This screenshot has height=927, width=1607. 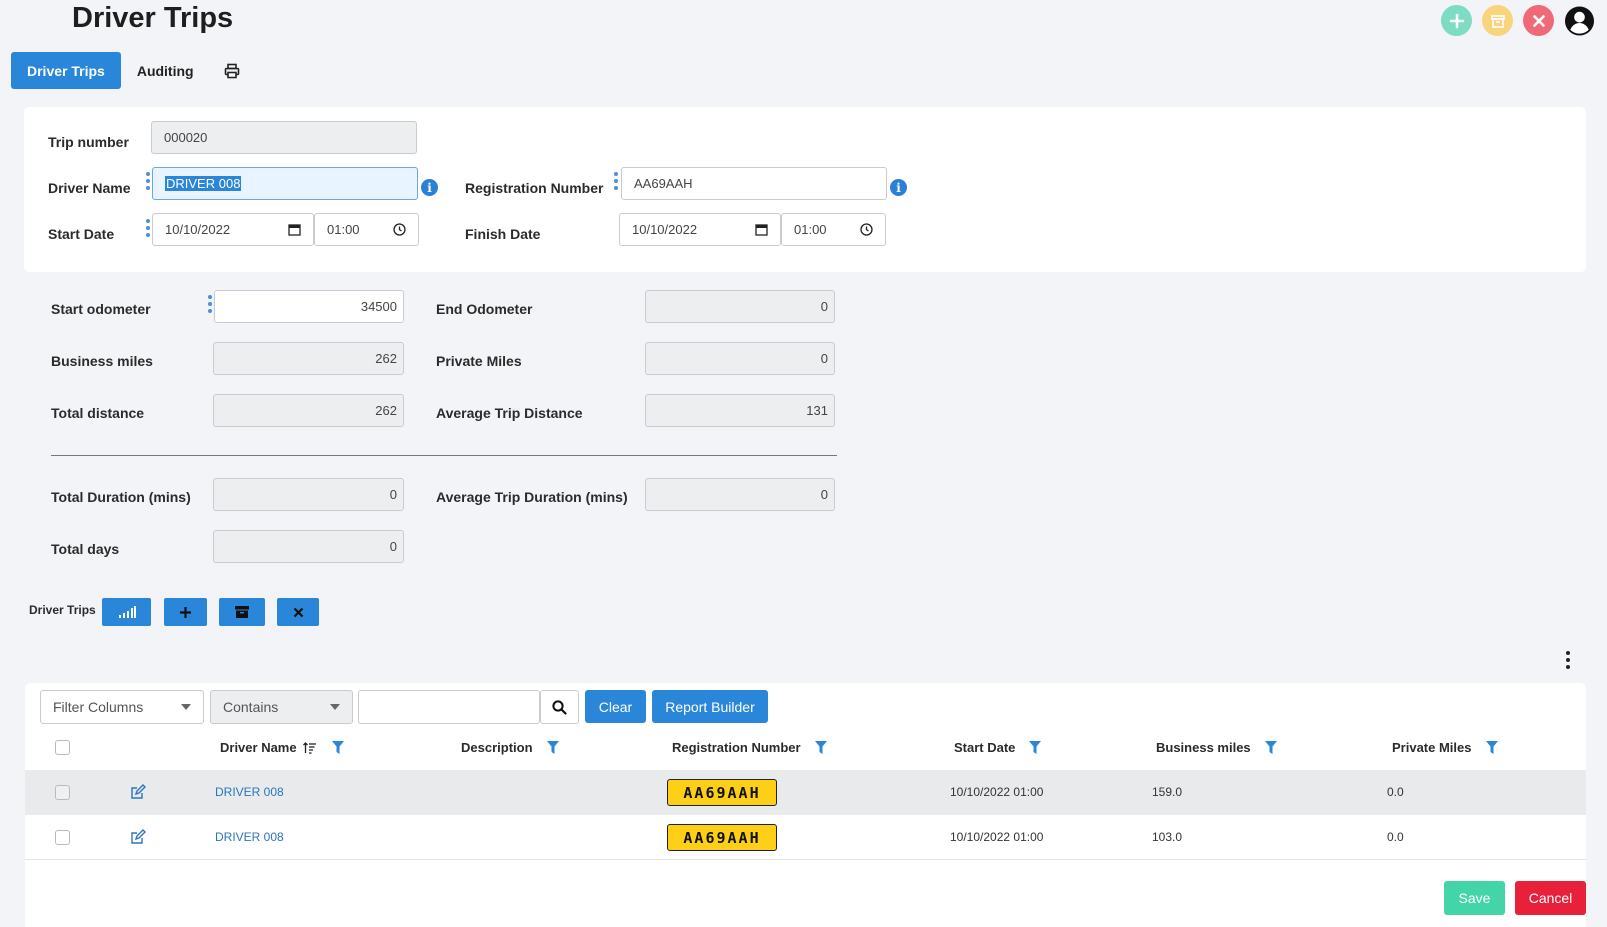 I want to click on finish-date-value: 10/10/2022, so click(x=665, y=229).